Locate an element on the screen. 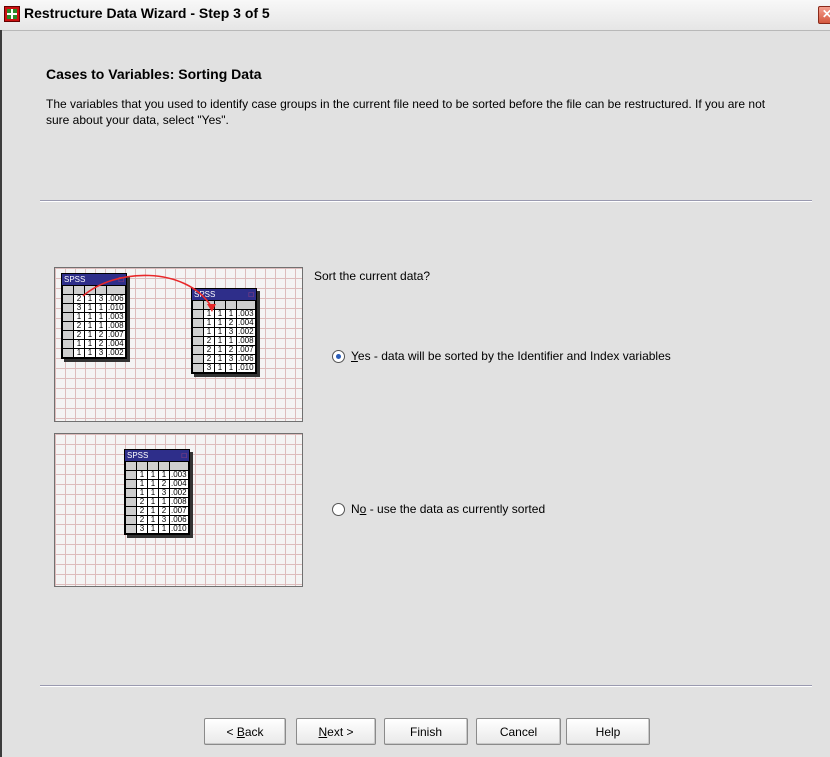  close-icon: ✕ is located at coordinates (824, 15).